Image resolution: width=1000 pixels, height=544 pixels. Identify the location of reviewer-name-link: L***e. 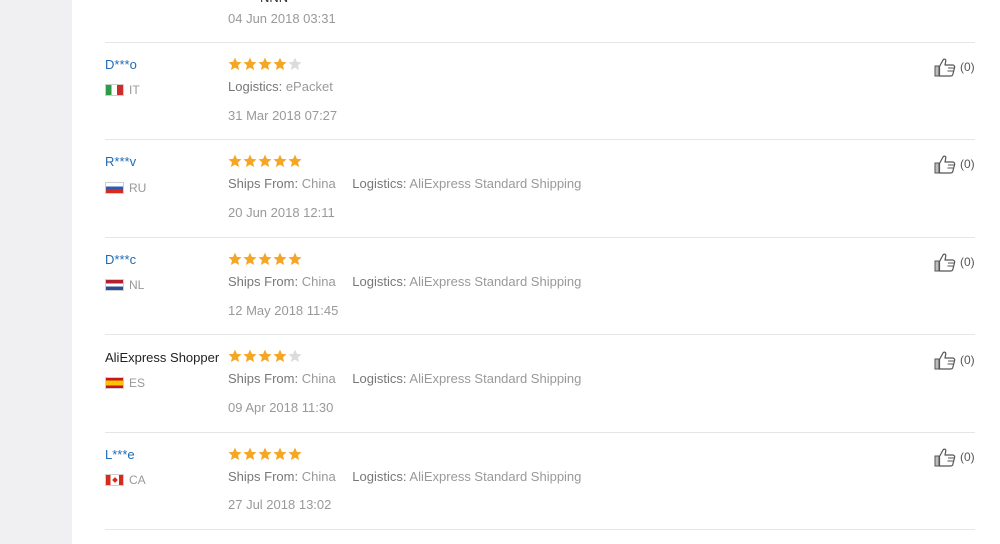
(120, 454).